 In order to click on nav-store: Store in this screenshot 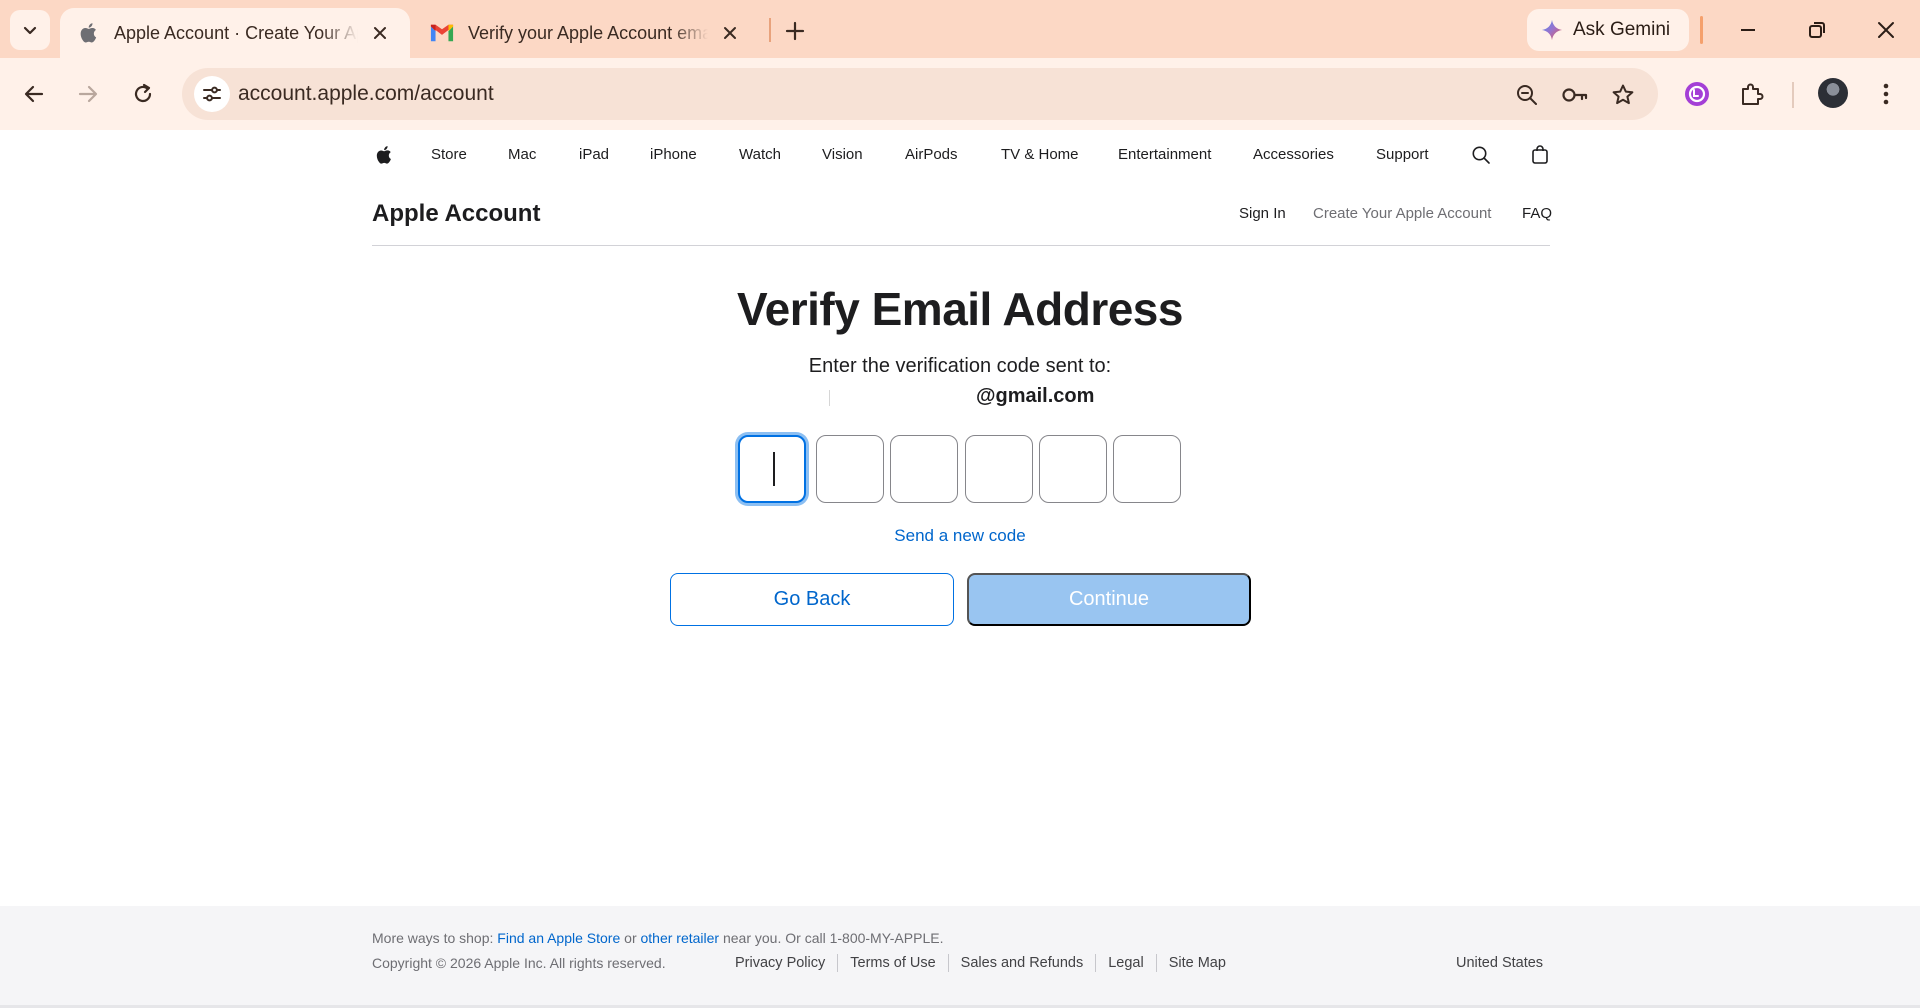, I will do `click(449, 154)`.